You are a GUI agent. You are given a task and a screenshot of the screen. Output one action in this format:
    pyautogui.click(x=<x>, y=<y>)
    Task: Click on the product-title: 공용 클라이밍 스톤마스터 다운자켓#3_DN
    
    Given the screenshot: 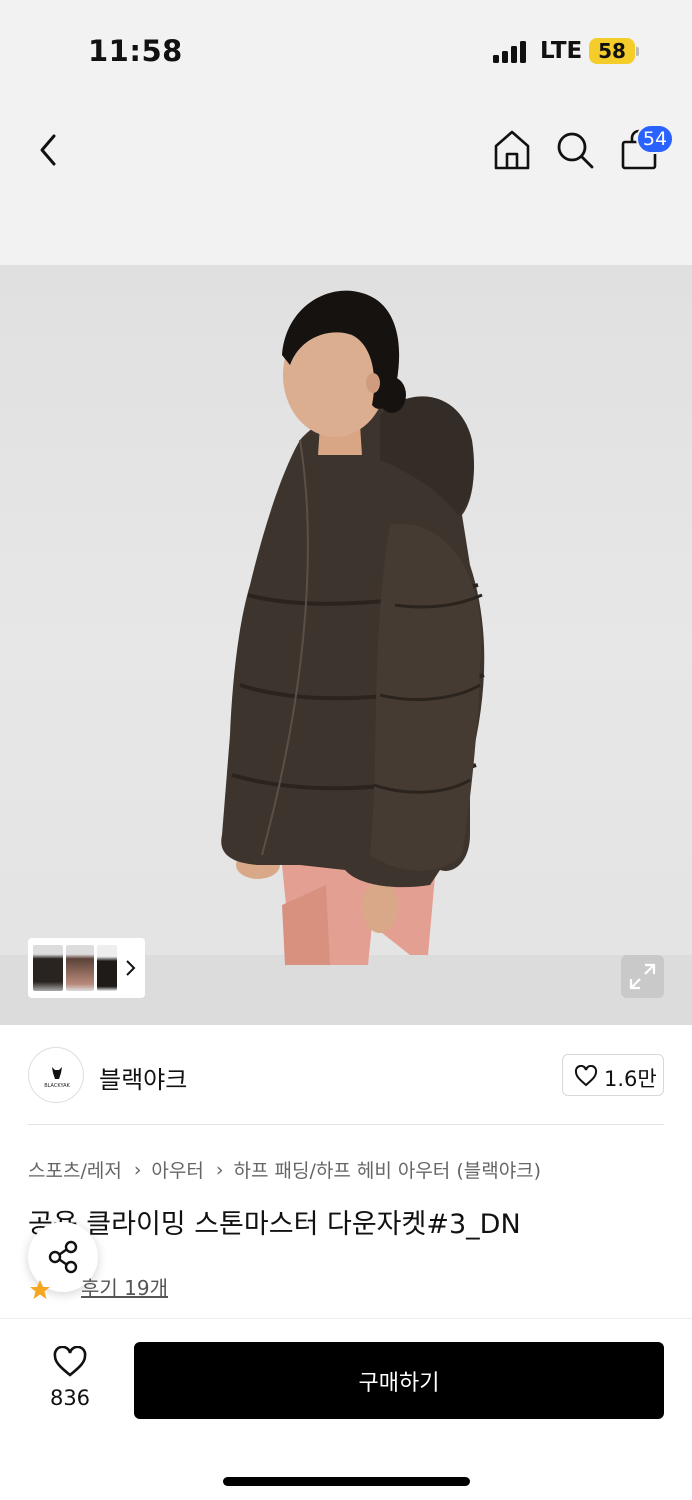 What is the action you would take?
    pyautogui.click(x=274, y=1224)
    